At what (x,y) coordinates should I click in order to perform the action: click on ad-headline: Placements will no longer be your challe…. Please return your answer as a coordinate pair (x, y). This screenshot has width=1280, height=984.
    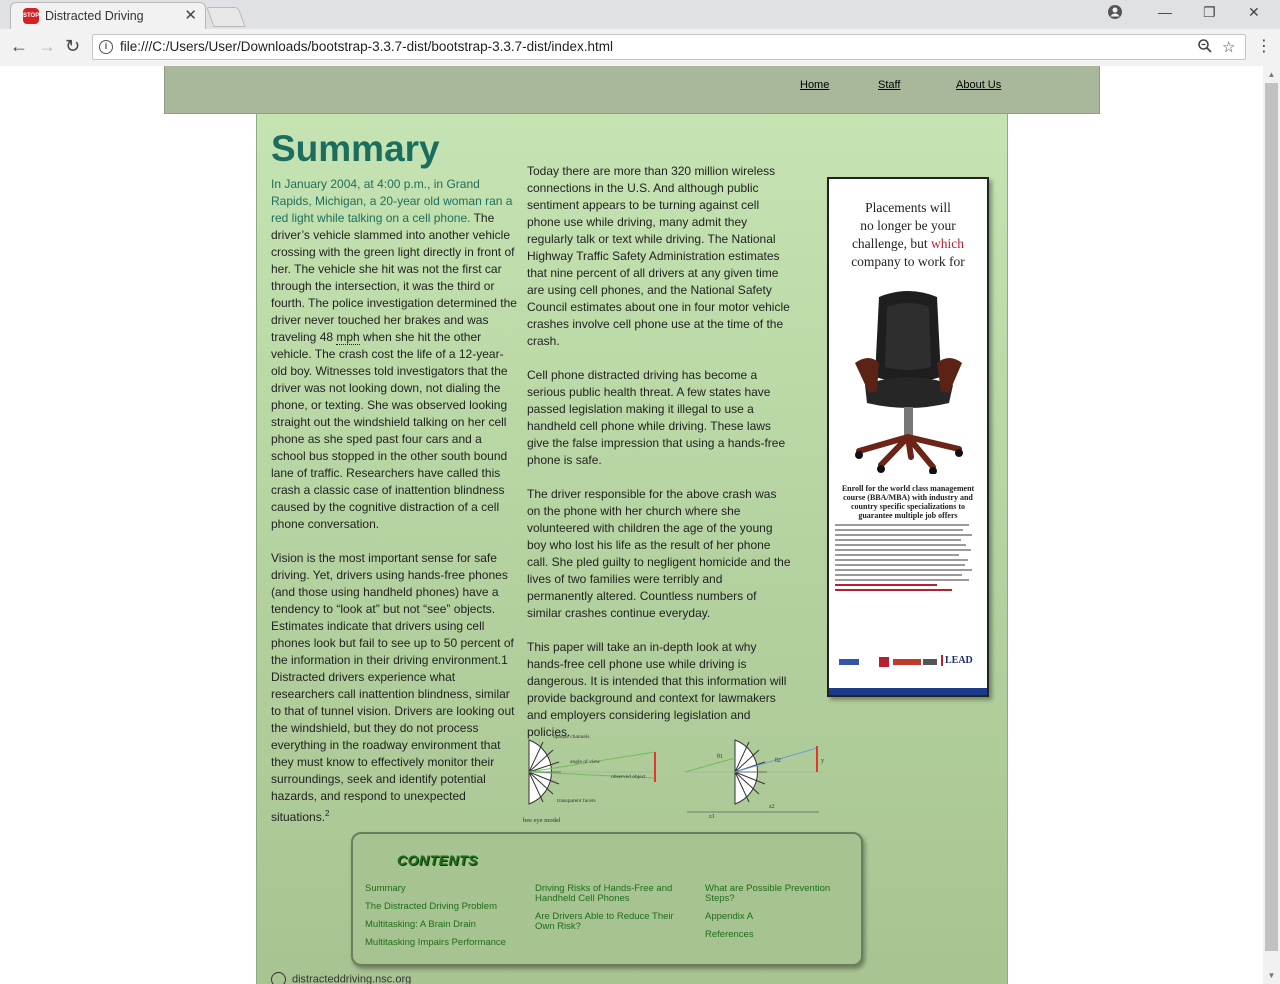
    Looking at the image, I should click on (908, 235).